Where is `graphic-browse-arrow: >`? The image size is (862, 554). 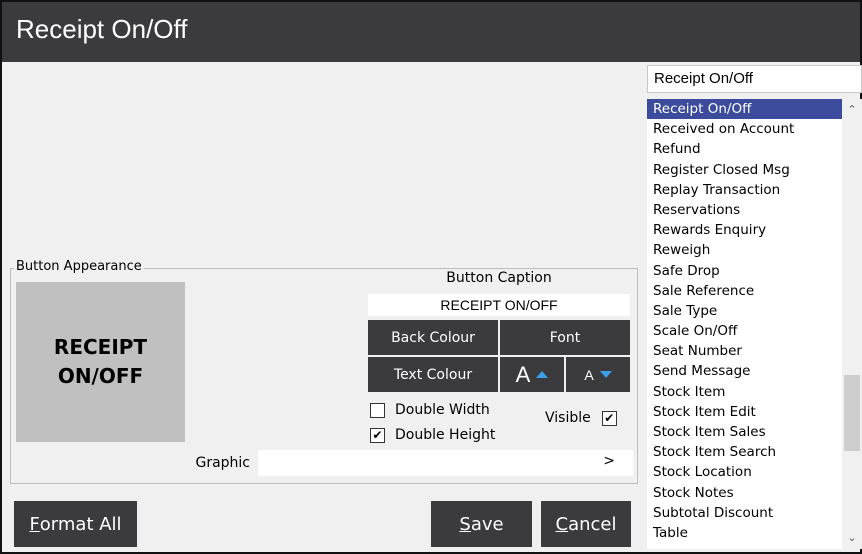
graphic-browse-arrow: > is located at coordinates (609, 461).